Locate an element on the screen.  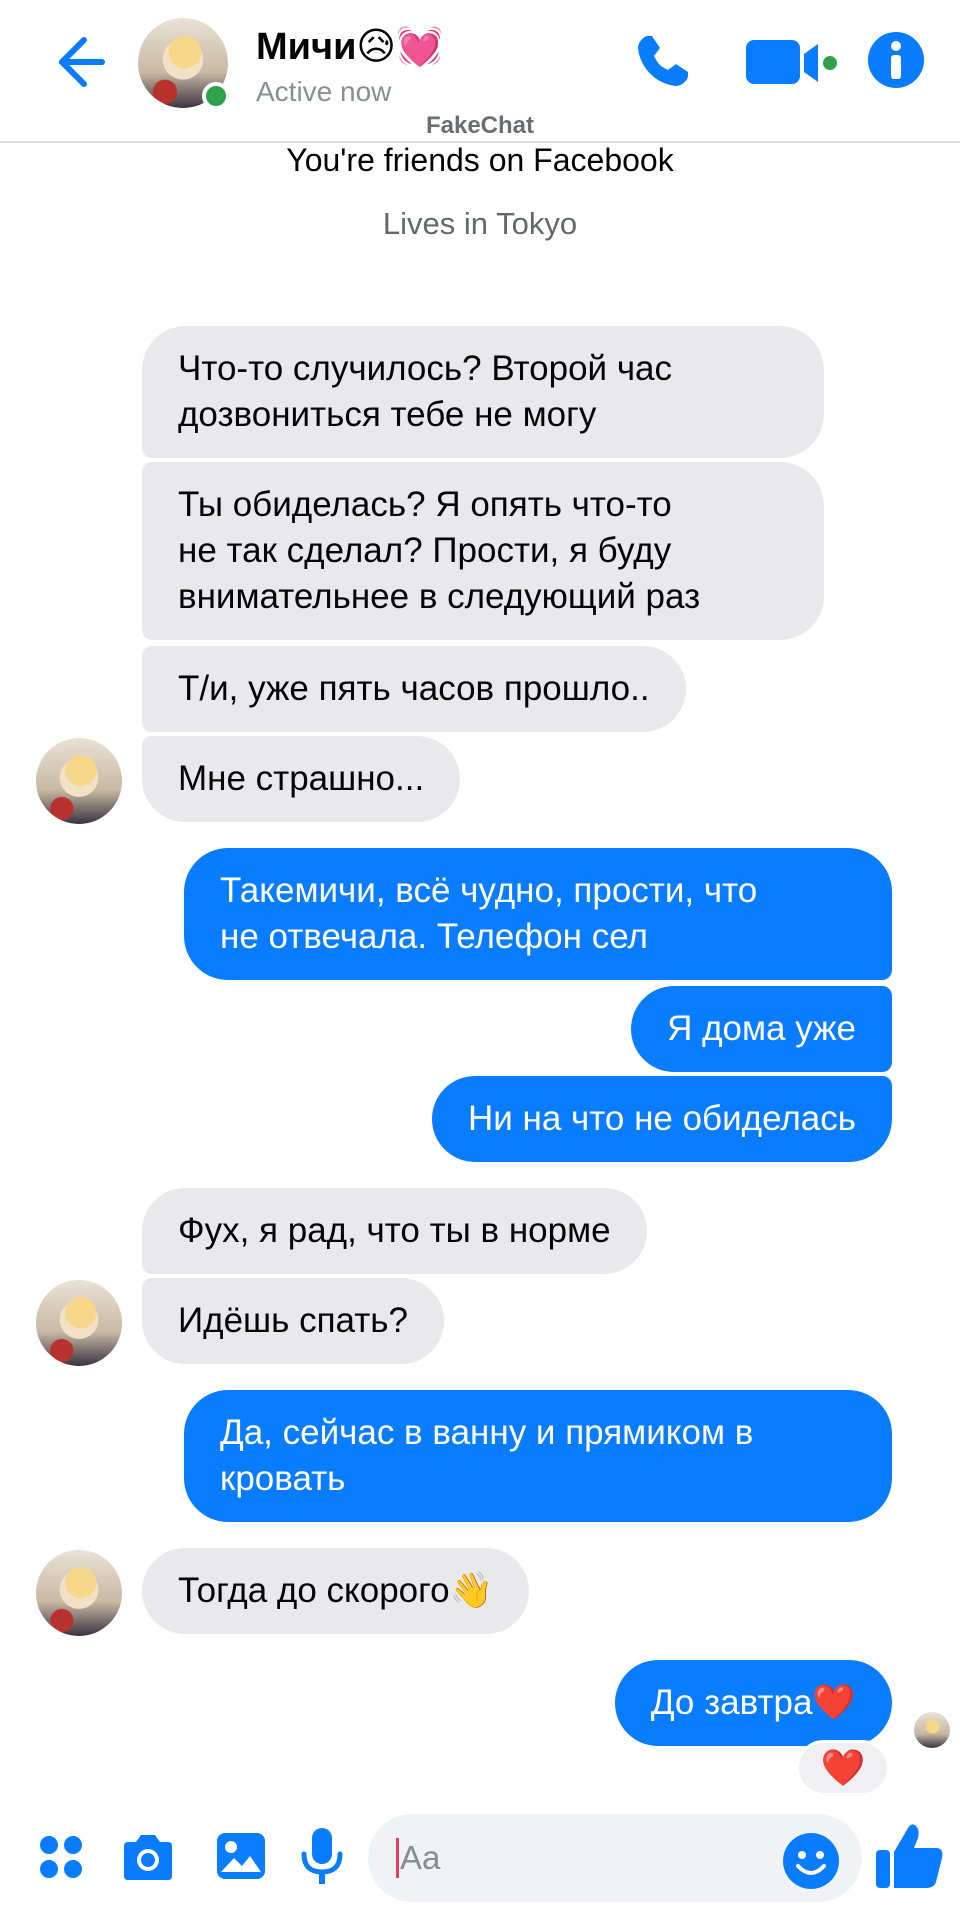
message-reaction: ❤️ is located at coordinates (843, 1768).